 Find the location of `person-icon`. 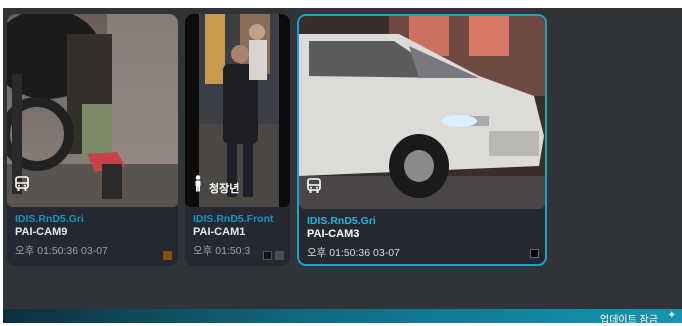

person-icon is located at coordinates (198, 186).